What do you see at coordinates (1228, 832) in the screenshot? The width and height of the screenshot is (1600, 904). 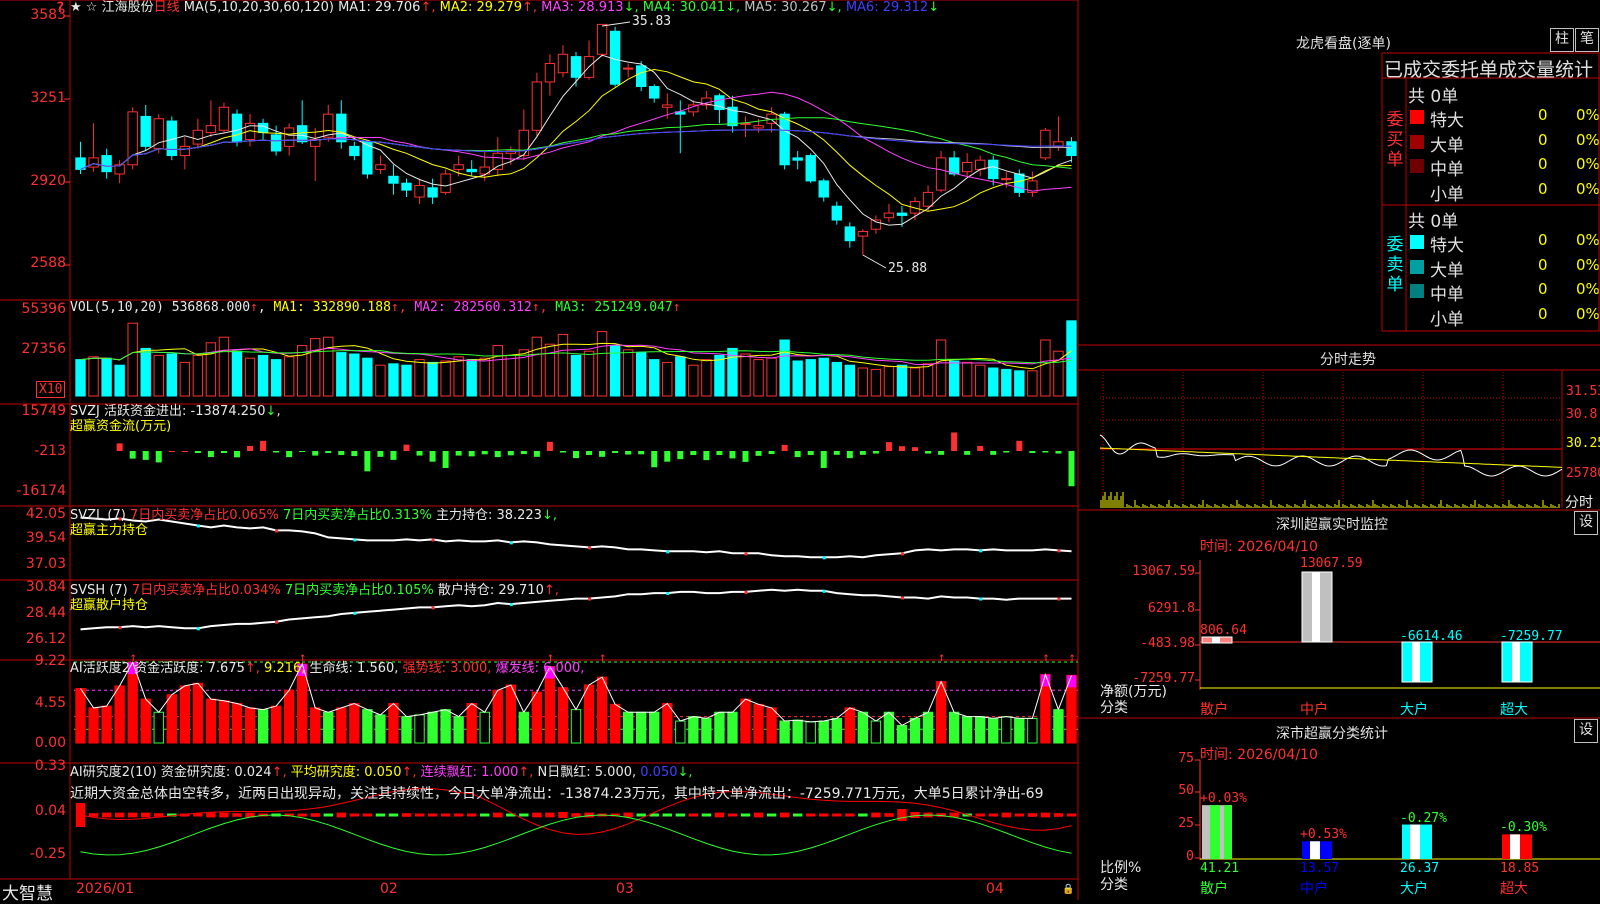 I see `class-bar-edge` at bounding box center [1228, 832].